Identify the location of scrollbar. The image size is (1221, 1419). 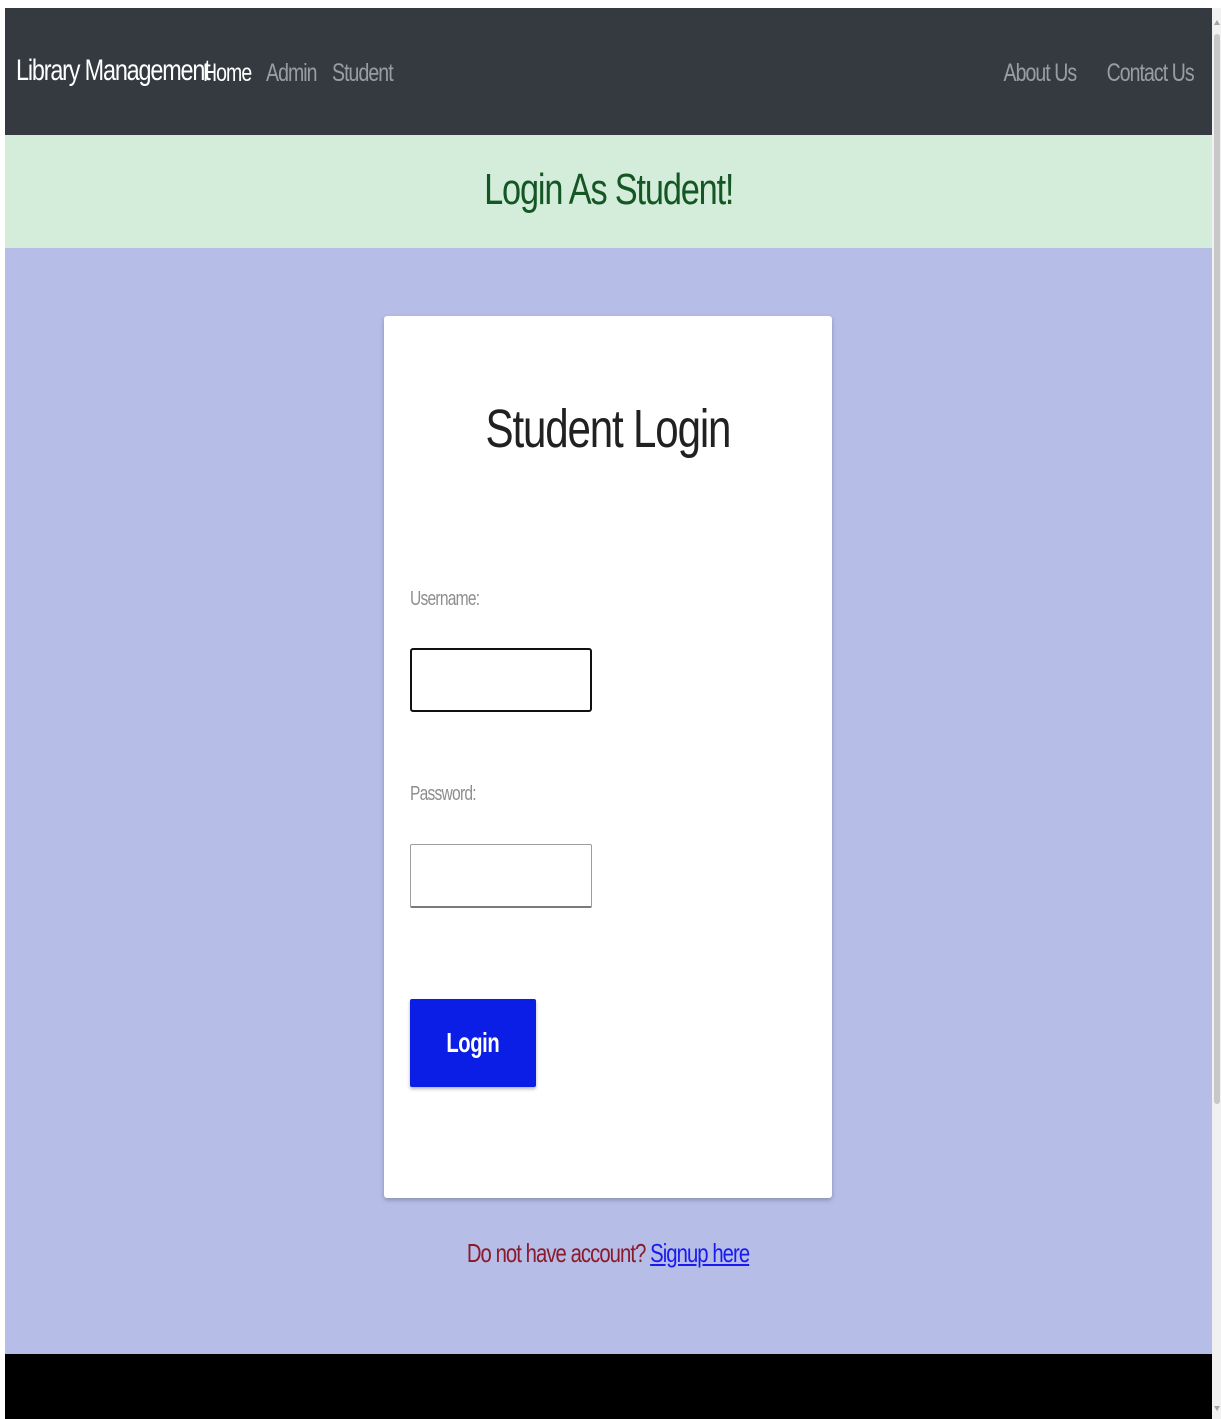
(1216, 713).